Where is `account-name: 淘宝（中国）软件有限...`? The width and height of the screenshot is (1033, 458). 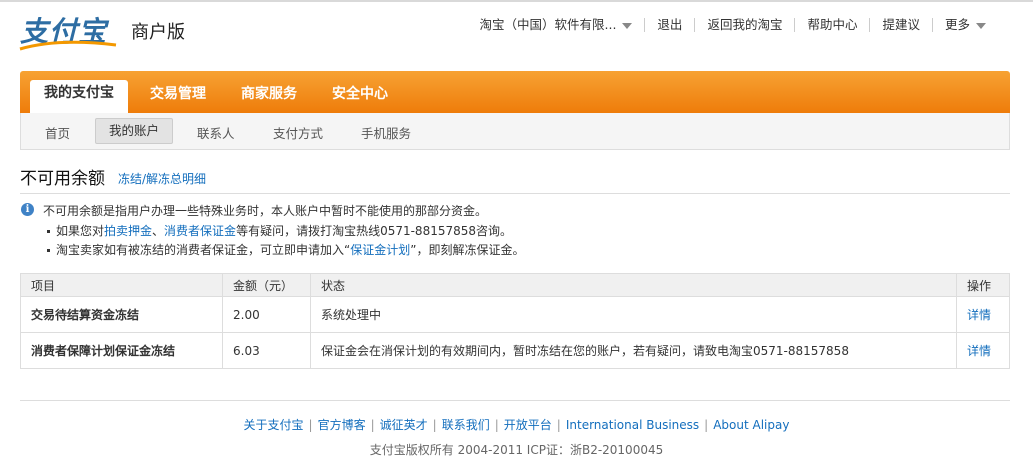
account-name: 淘宝（中国）软件有限... is located at coordinates (548, 24).